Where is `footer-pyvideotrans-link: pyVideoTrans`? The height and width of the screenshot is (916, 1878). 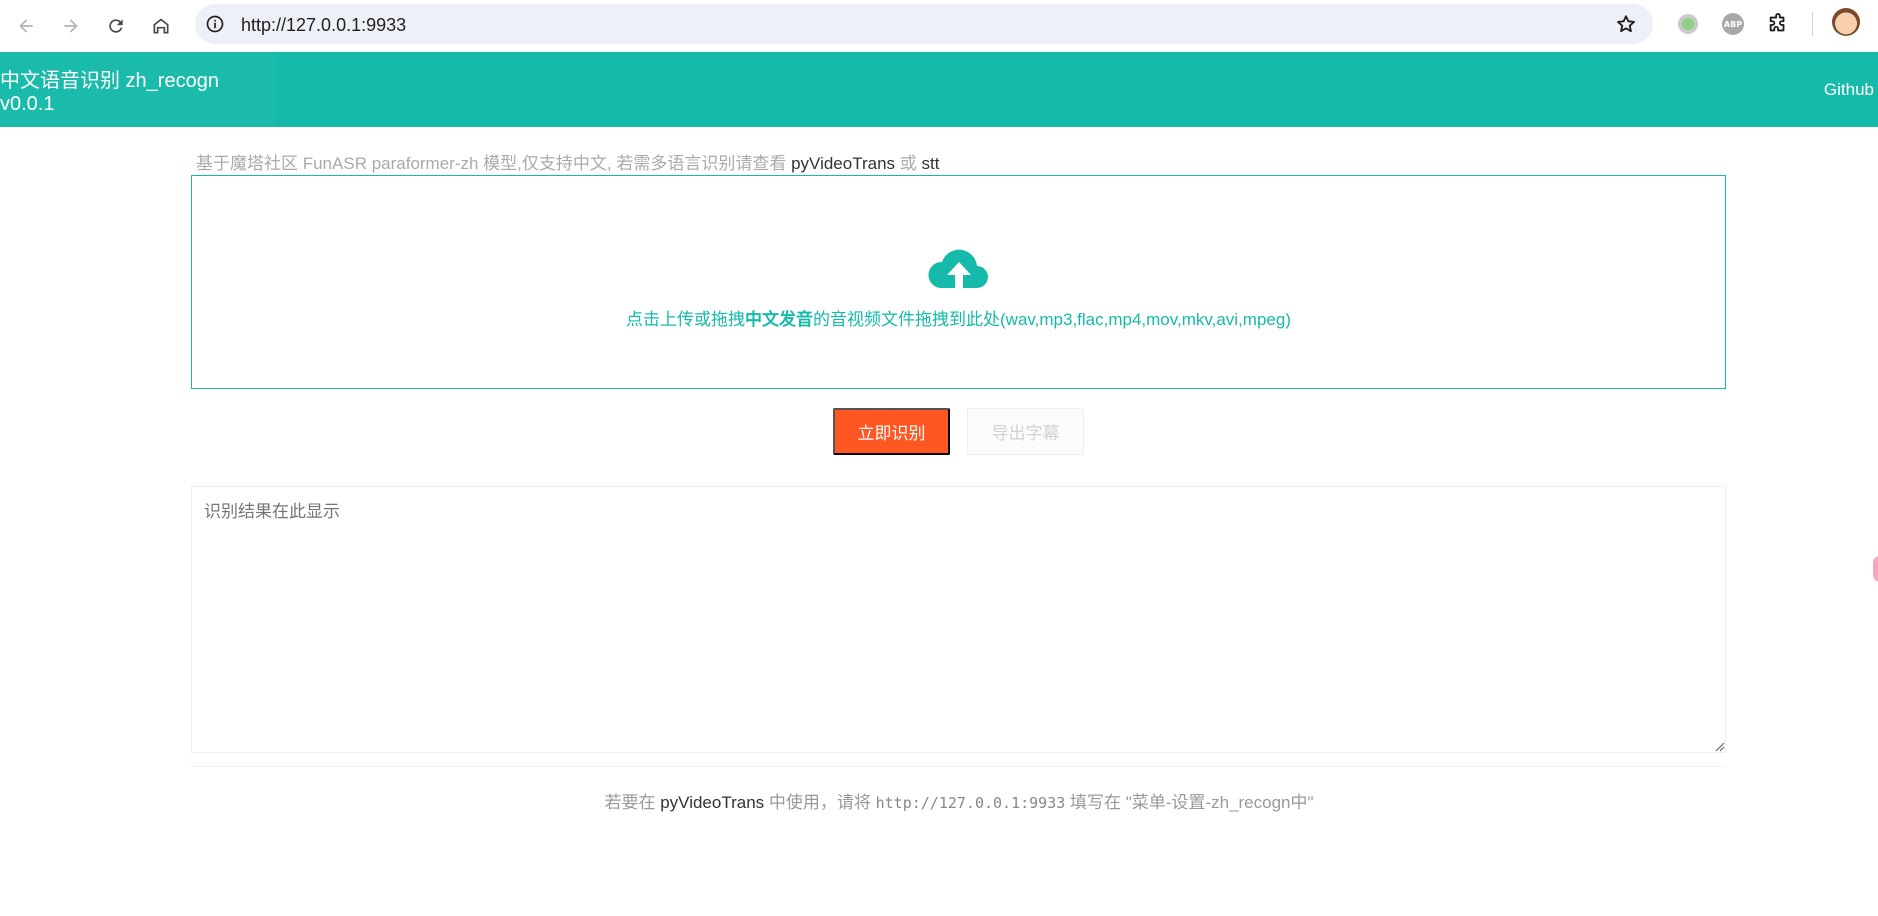 footer-pyvideotrans-link: pyVideoTrans is located at coordinates (712, 802).